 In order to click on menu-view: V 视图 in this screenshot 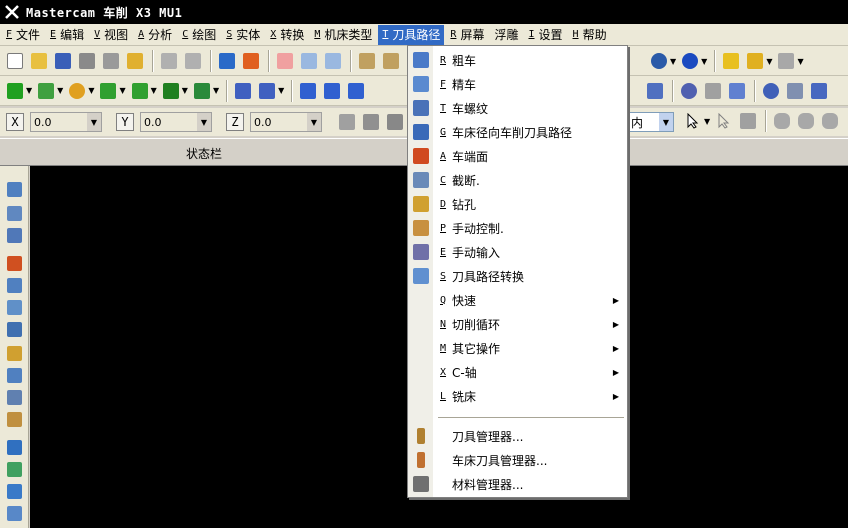, I will do `click(111, 35)`.